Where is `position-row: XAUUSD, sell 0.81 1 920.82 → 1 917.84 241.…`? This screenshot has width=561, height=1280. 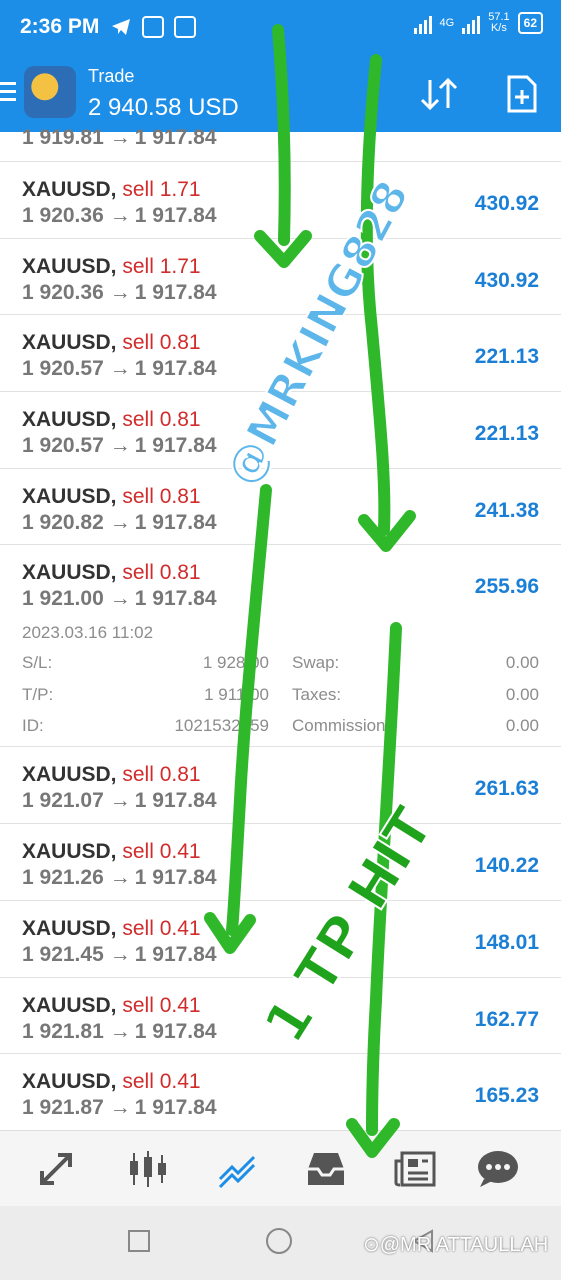
position-row: XAUUSD, sell 0.81 1 920.82 → 1 917.84 241.… is located at coordinates (280, 507).